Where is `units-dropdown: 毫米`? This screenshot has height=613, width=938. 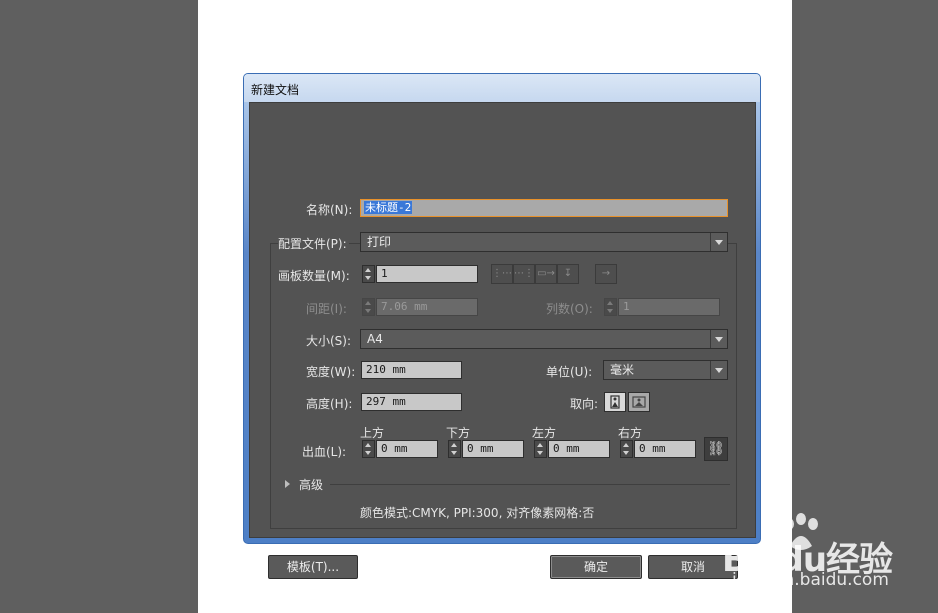 units-dropdown: 毫米 is located at coordinates (665, 370).